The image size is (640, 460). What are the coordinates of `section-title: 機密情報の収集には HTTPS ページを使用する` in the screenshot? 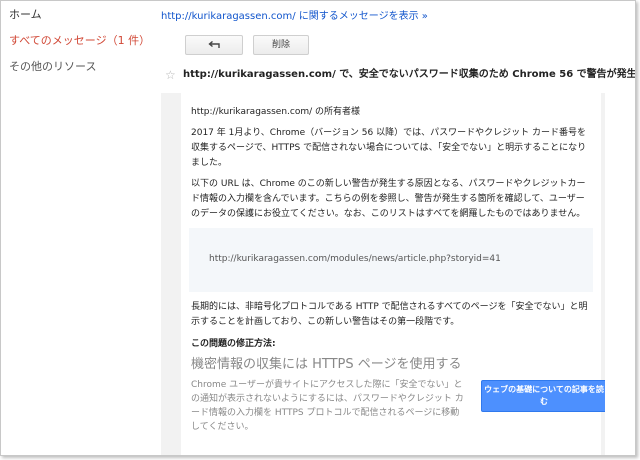 It's located at (326, 364).